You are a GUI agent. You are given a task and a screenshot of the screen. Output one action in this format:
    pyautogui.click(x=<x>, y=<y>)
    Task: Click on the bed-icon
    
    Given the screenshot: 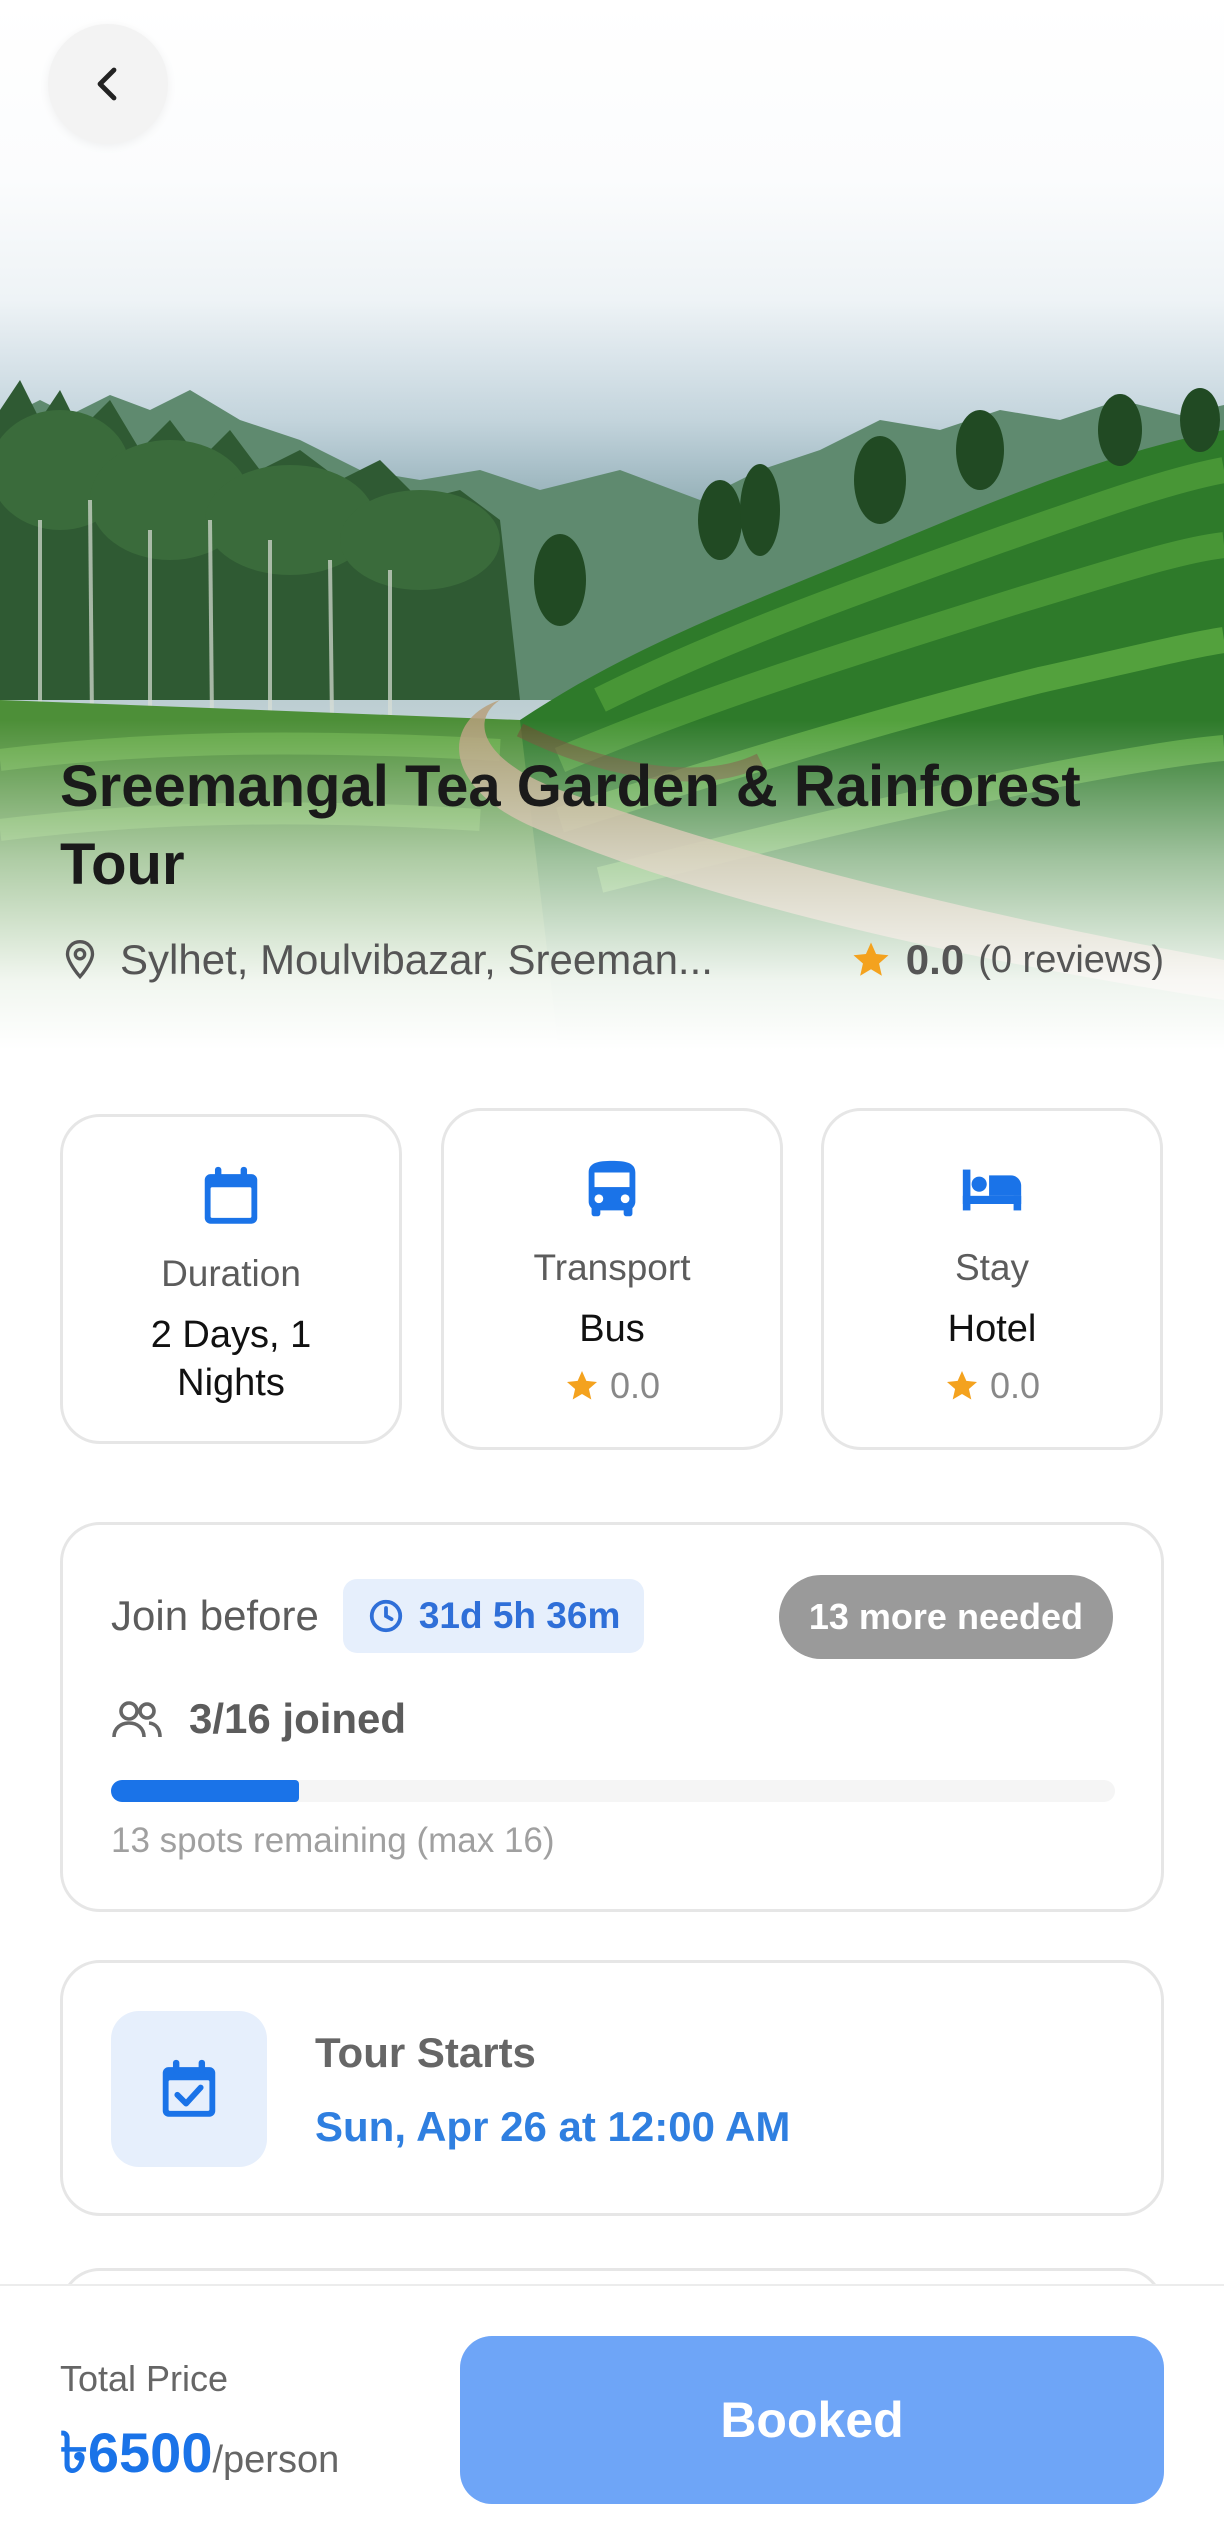 What is the action you would take?
    pyautogui.click(x=992, y=1190)
    